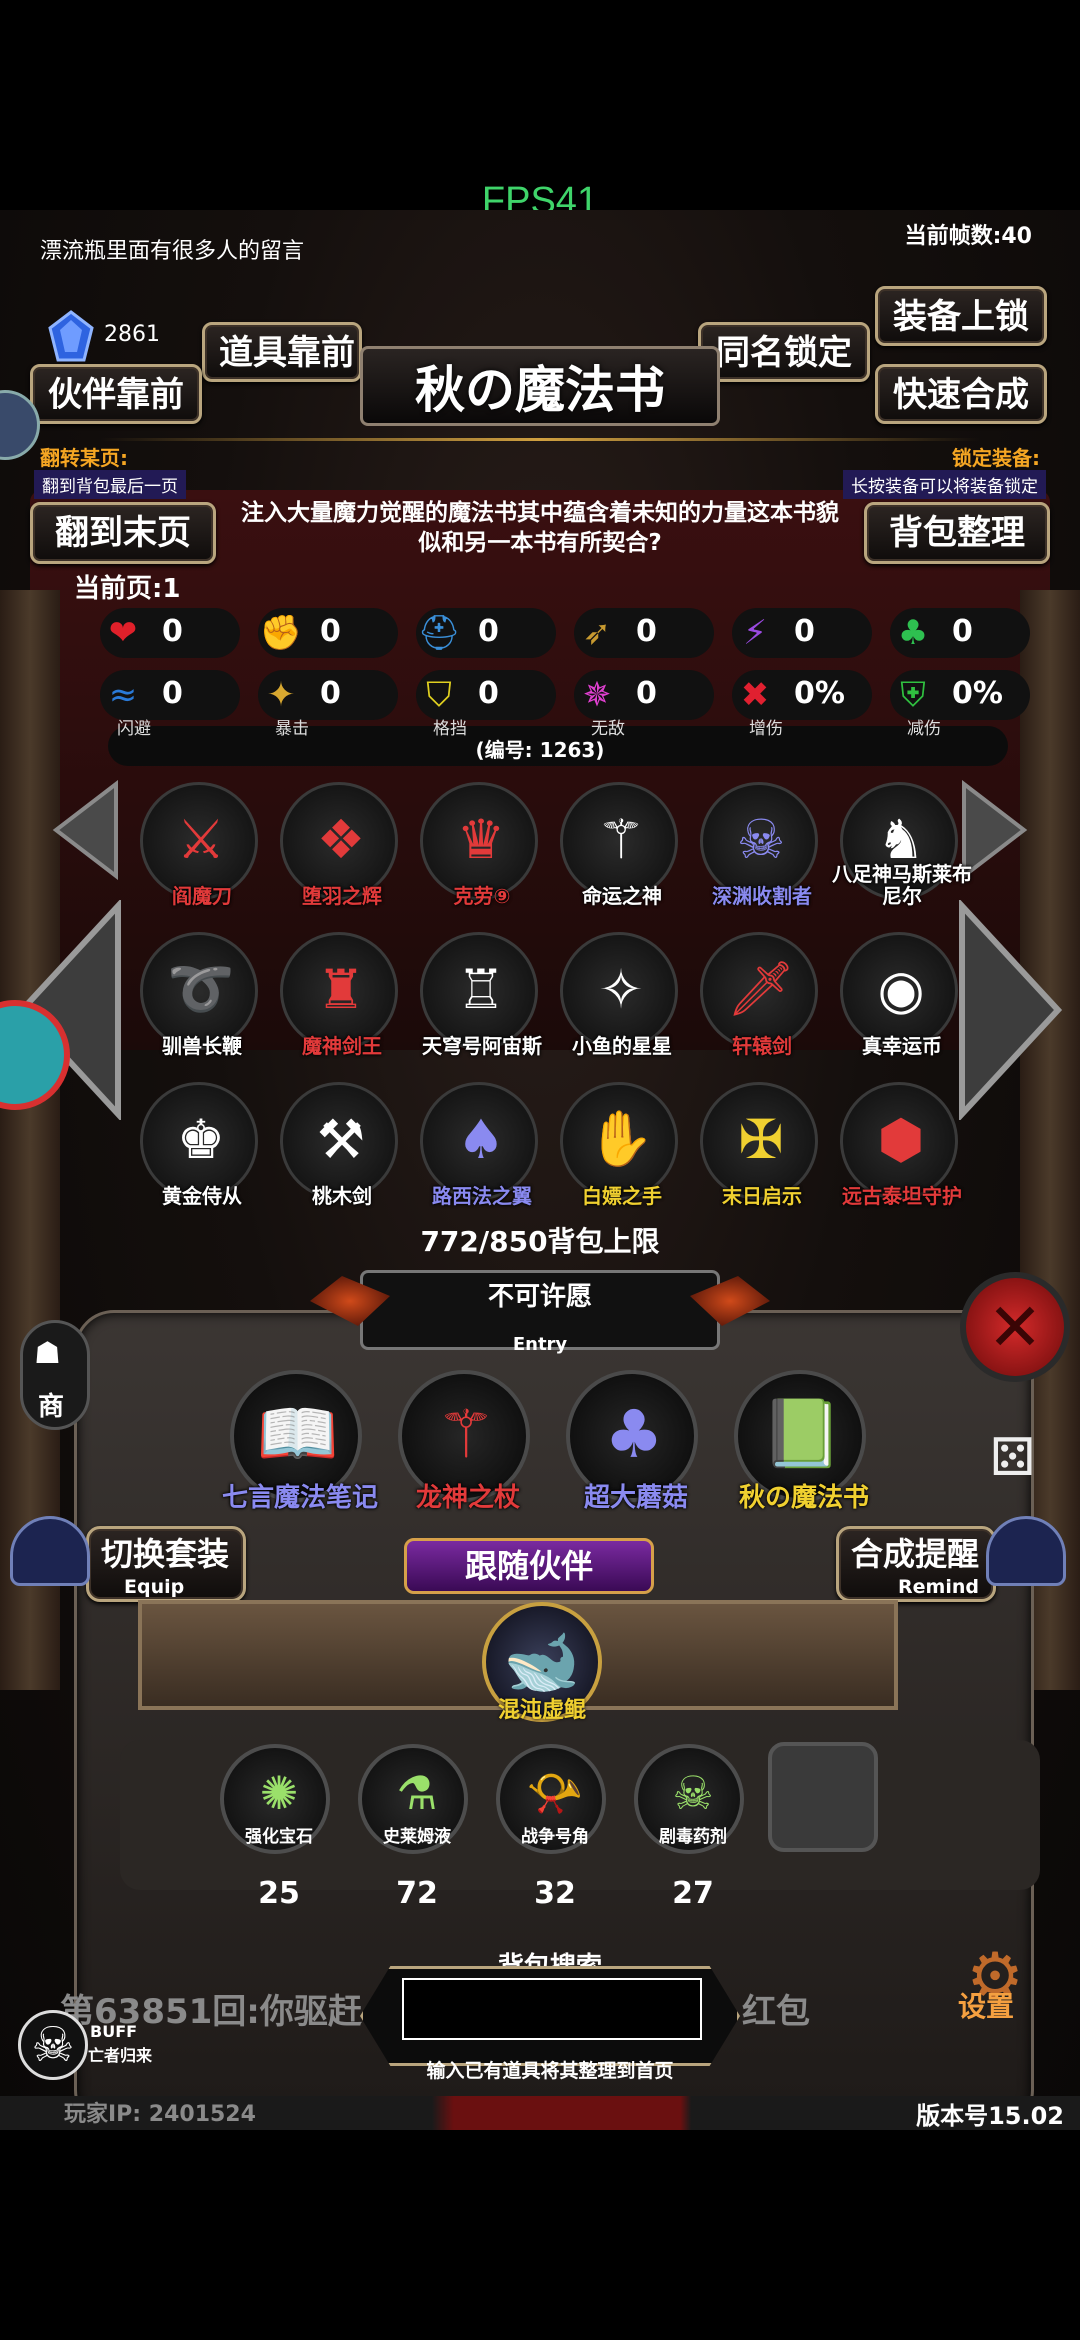 The height and width of the screenshot is (2340, 1080). What do you see at coordinates (539, 1297) in the screenshot?
I see `wish-label: 不可许愿` at bounding box center [539, 1297].